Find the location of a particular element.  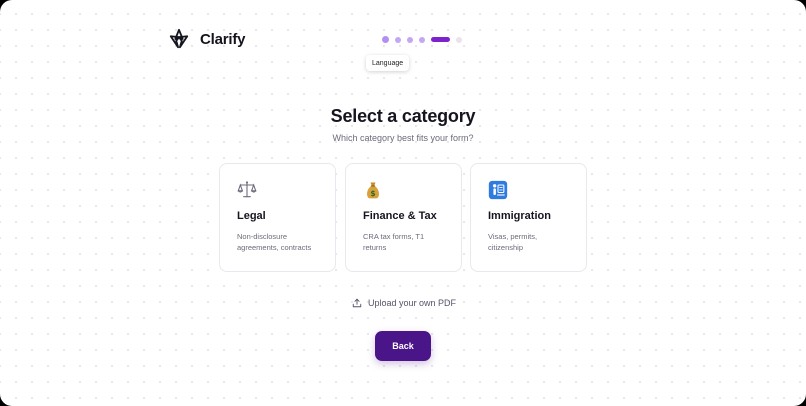

category-description: Non-disclosure agreements, contracts is located at coordinates (274, 242).